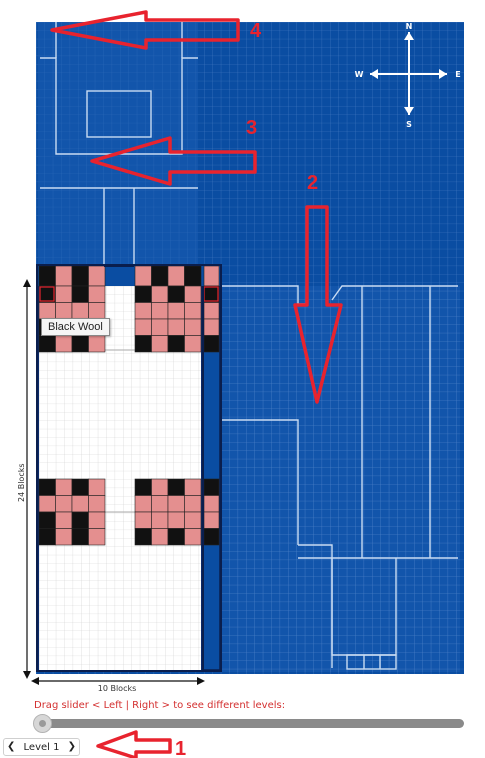  Describe the element at coordinates (359, 74) in the screenshot. I see `compass-west-label: W` at that location.